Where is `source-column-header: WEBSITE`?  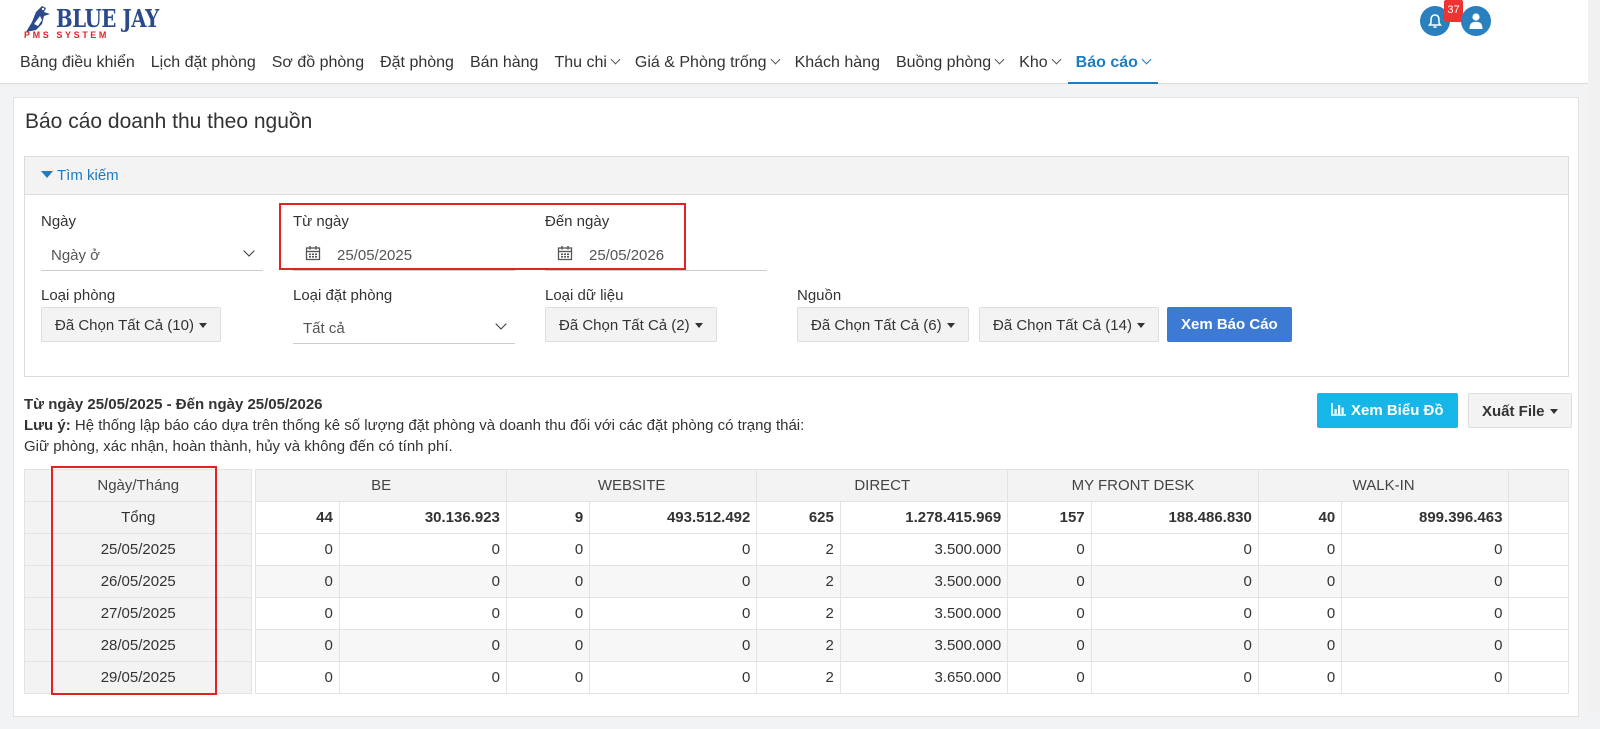 source-column-header: WEBSITE is located at coordinates (631, 485).